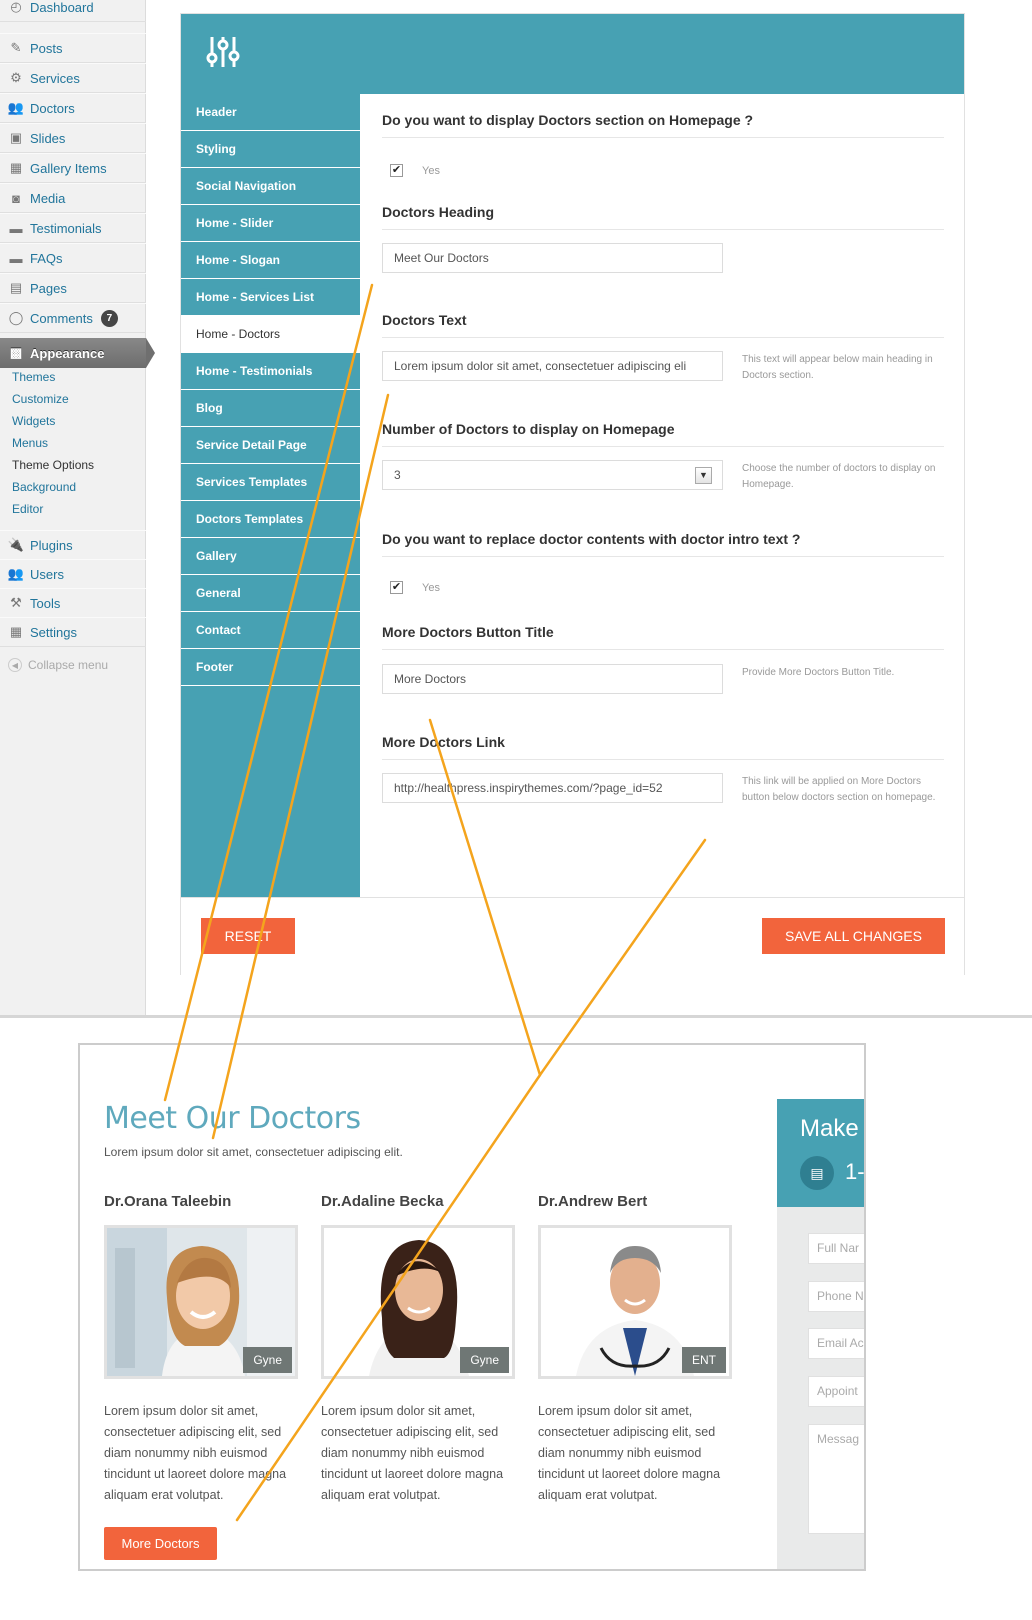 The height and width of the screenshot is (1620, 1032). I want to click on menu-label: Media, so click(48, 198).